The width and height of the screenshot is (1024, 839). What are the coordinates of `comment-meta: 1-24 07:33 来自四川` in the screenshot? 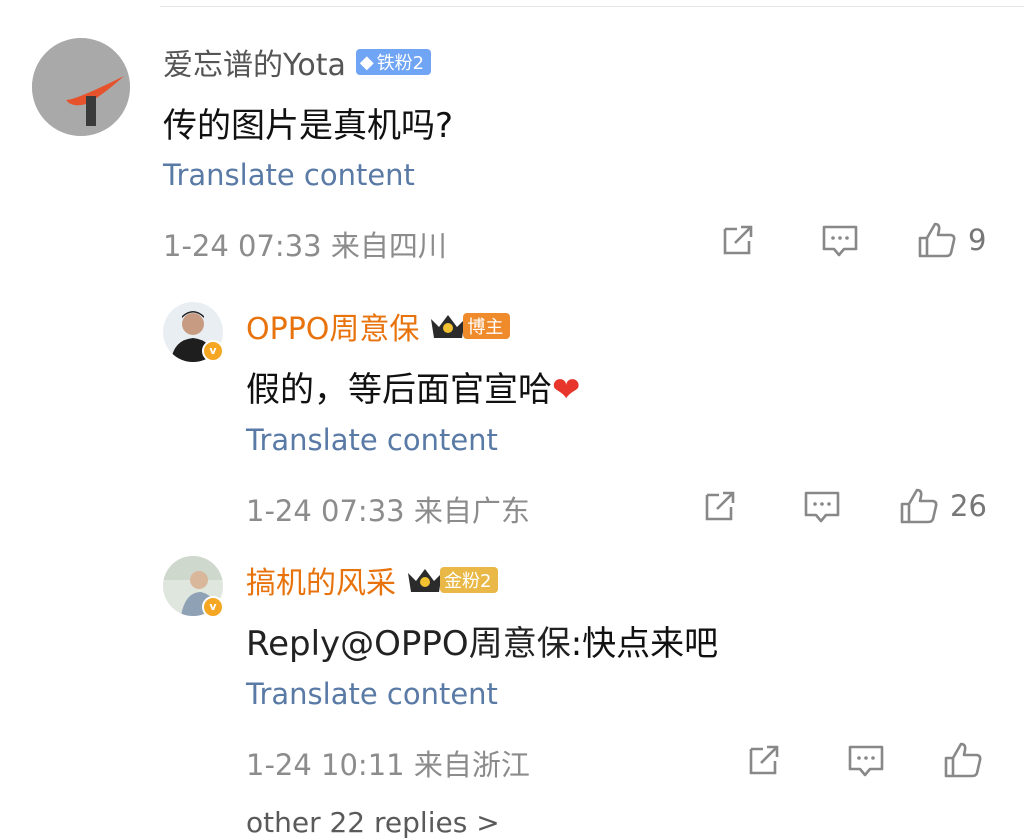 It's located at (305, 246).